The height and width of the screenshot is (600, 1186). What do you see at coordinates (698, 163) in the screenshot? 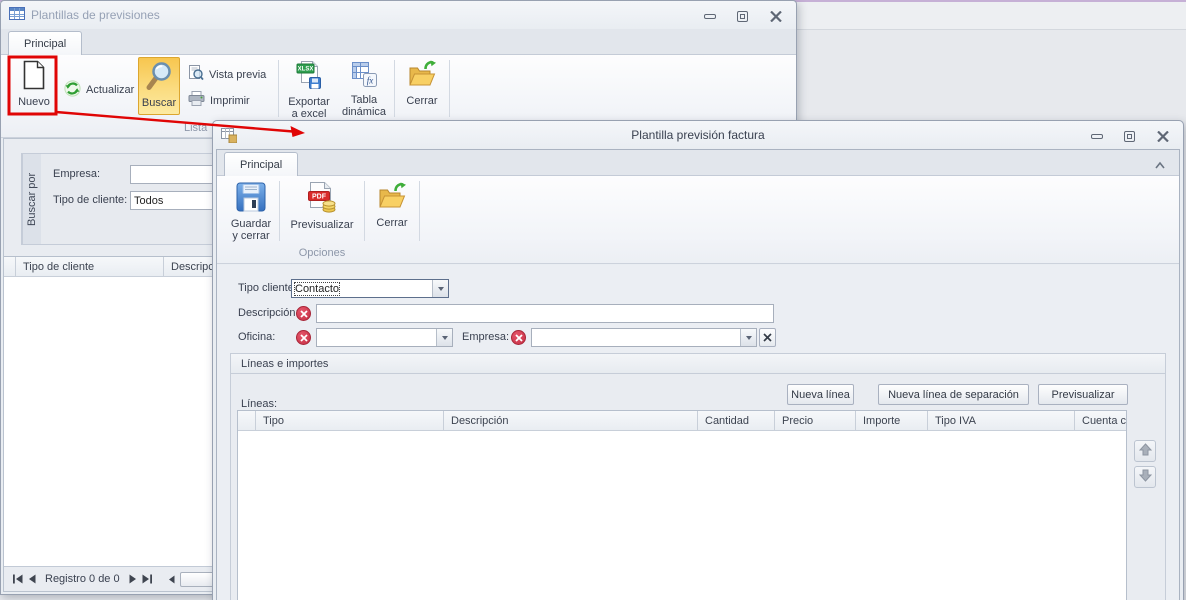
I see `front-ribbon-tabstrip: Principal` at bounding box center [698, 163].